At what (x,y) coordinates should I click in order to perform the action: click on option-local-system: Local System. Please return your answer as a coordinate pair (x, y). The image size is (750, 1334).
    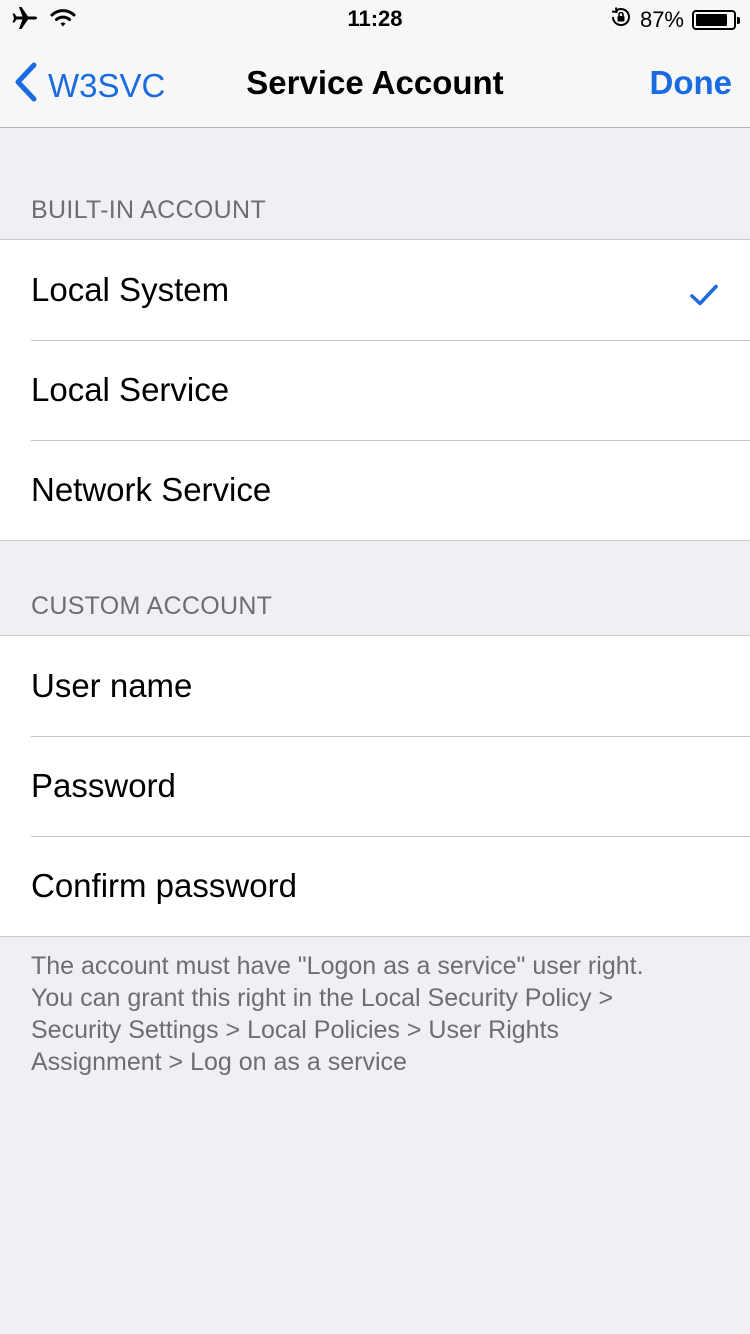
    Looking at the image, I should click on (375, 290).